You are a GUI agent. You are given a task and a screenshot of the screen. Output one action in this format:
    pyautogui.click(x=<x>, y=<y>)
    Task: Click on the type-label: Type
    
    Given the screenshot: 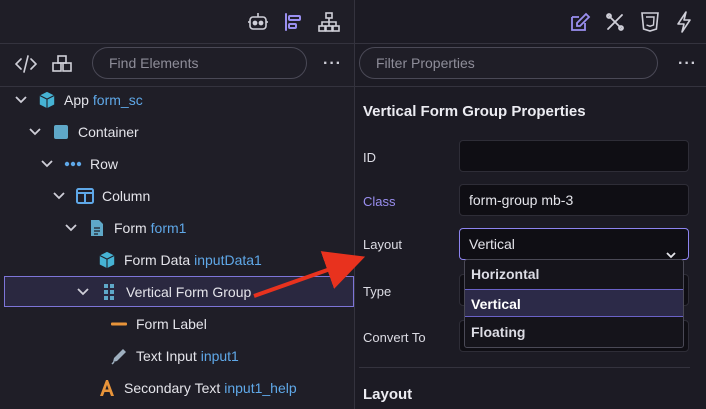 What is the action you would take?
    pyautogui.click(x=377, y=291)
    